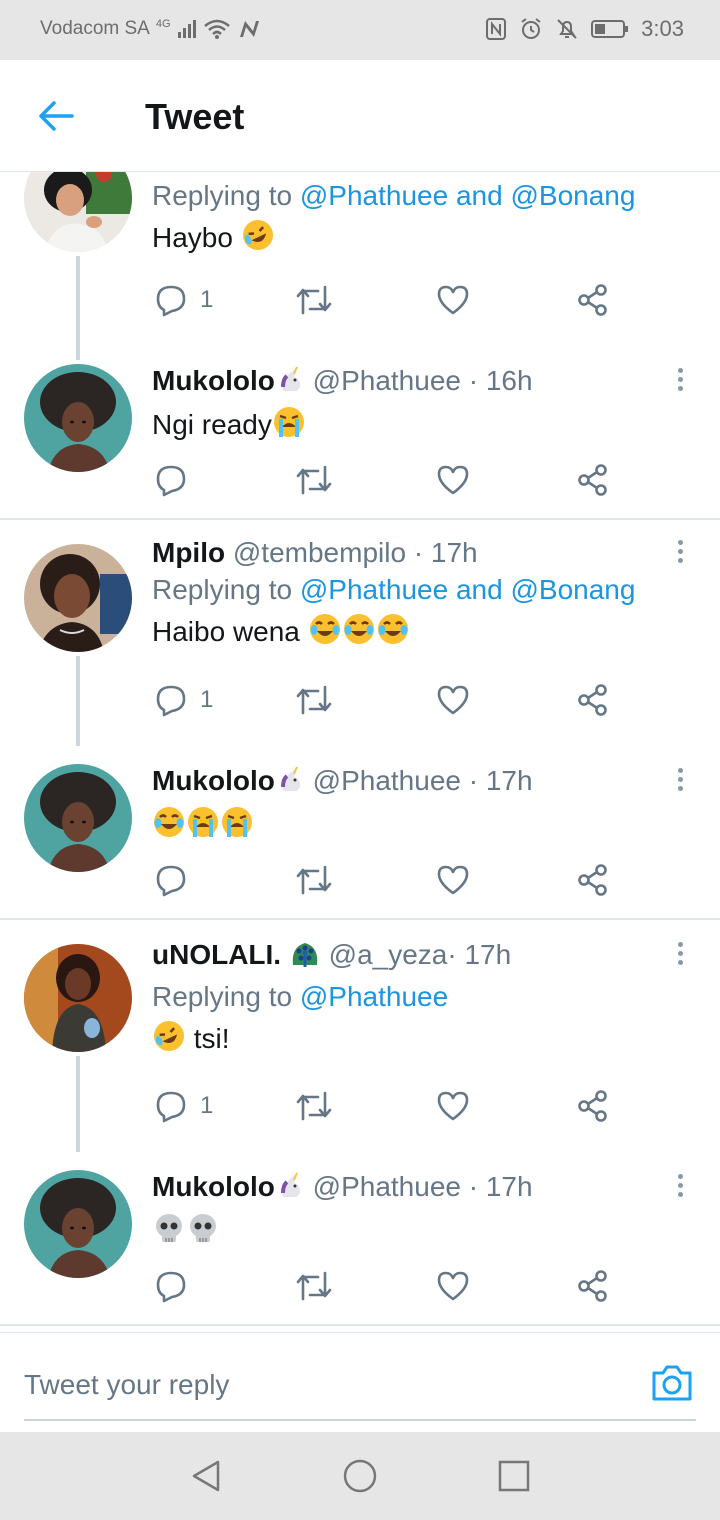  I want to click on signal-icon, so click(187, 29).